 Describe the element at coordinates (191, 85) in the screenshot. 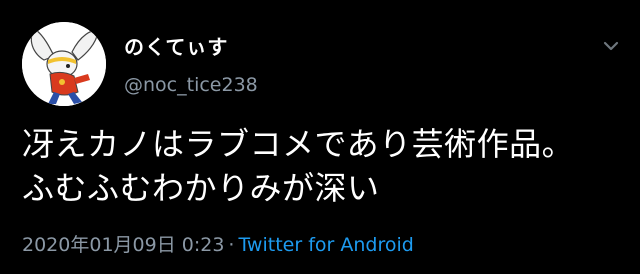

I see `user-handle: @noc_tice238` at that location.